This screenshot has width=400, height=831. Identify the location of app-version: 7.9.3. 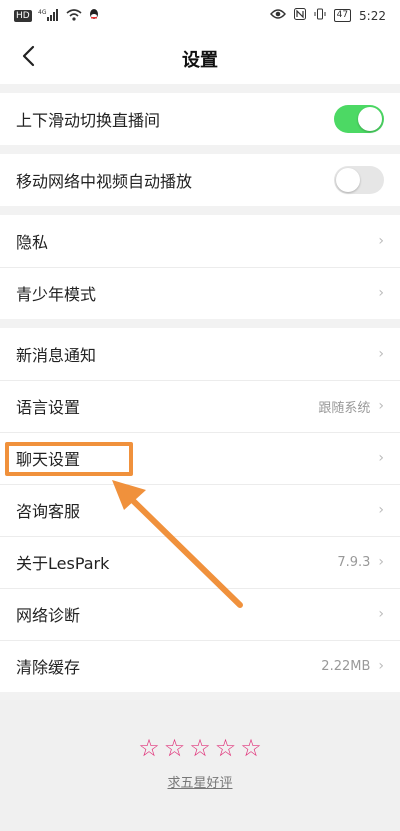
(354, 562).